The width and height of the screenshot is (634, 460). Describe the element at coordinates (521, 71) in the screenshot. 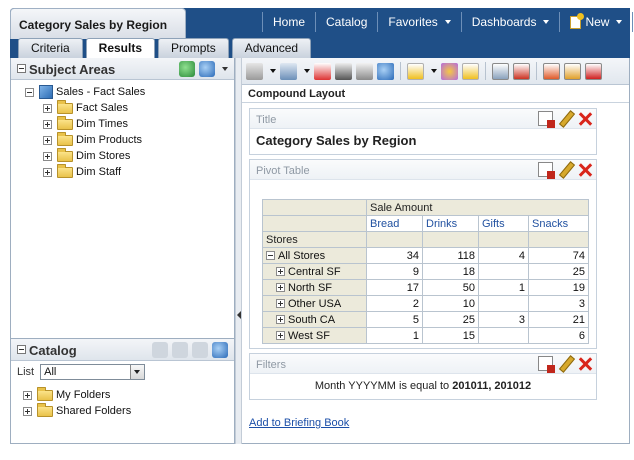

I see `properties-icon` at that location.